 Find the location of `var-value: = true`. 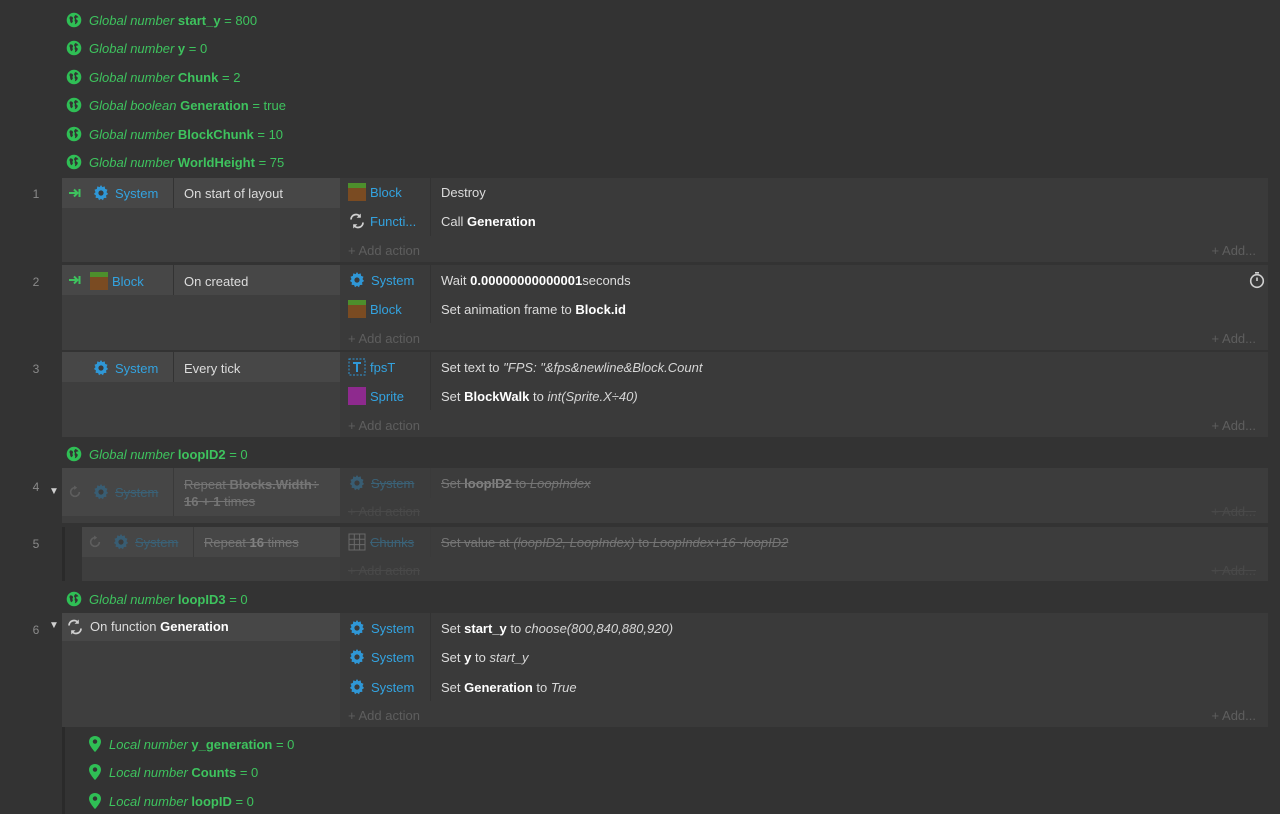

var-value: = true is located at coordinates (269, 105).